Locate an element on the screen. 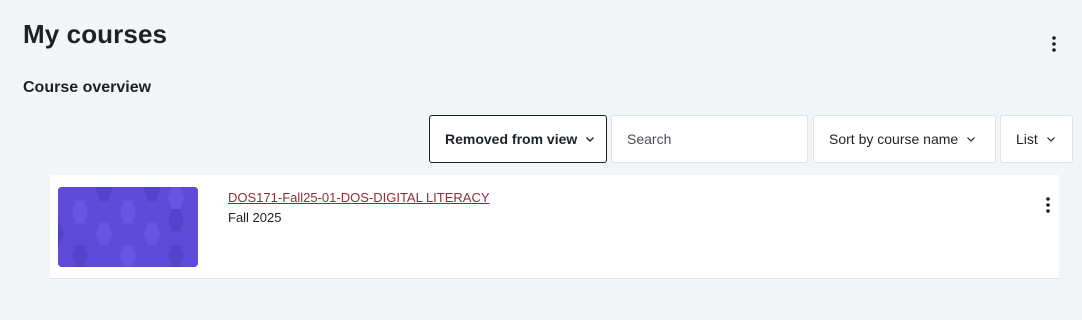 The height and width of the screenshot is (320, 1082). course-image is located at coordinates (128, 227).